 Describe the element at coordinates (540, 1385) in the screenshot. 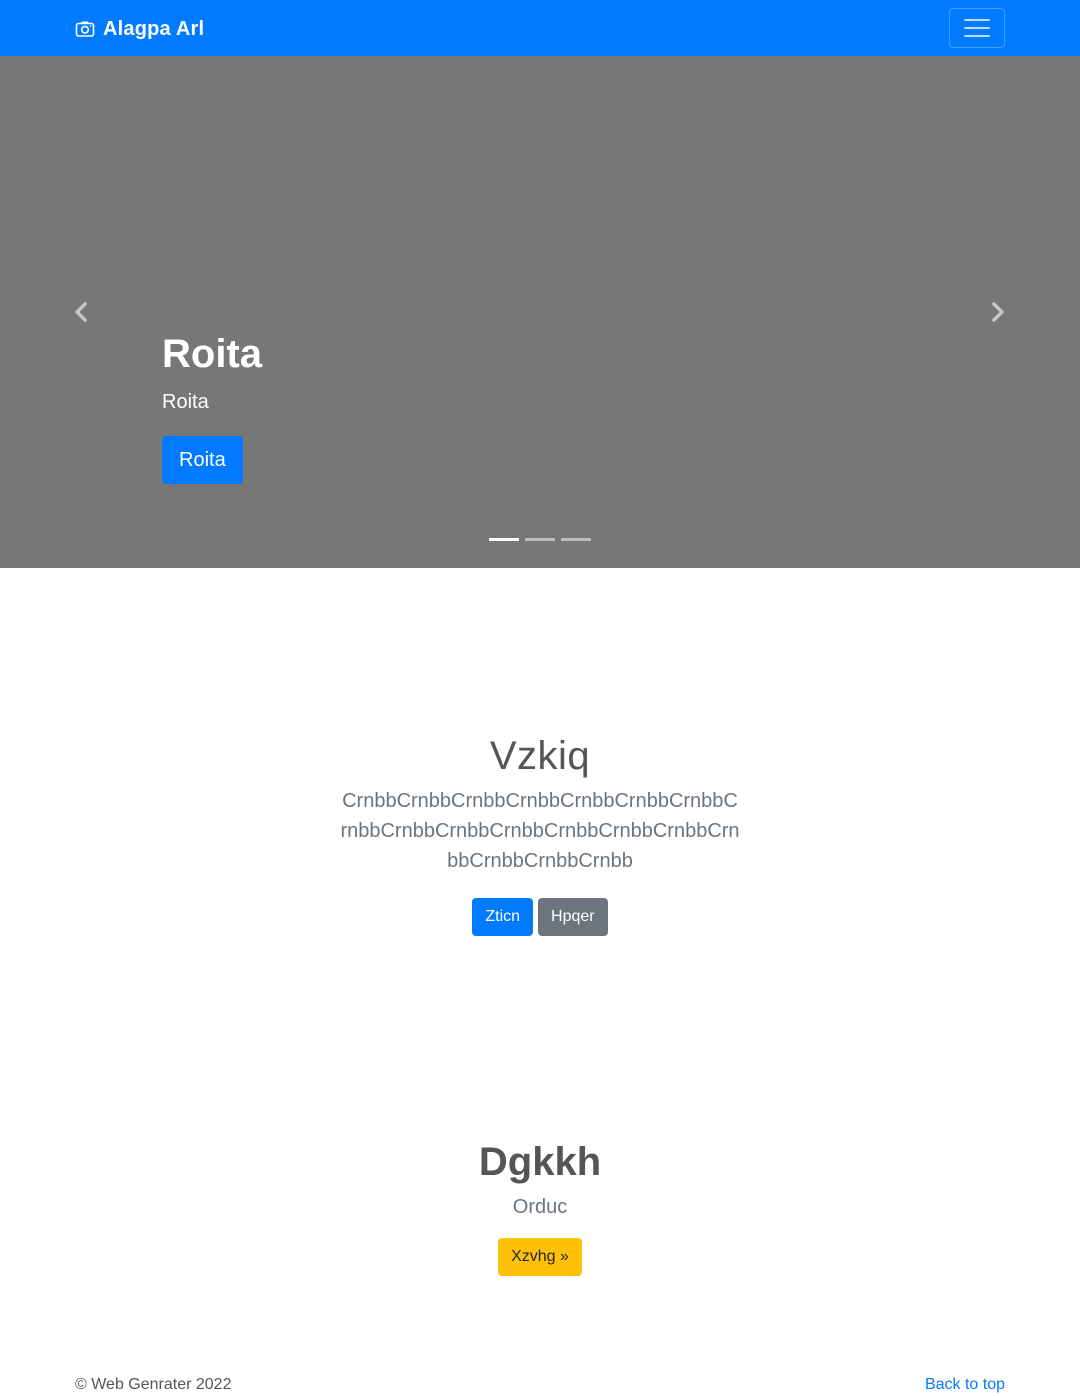

I see `footer: © Web Genrater 2022 Back to top` at that location.